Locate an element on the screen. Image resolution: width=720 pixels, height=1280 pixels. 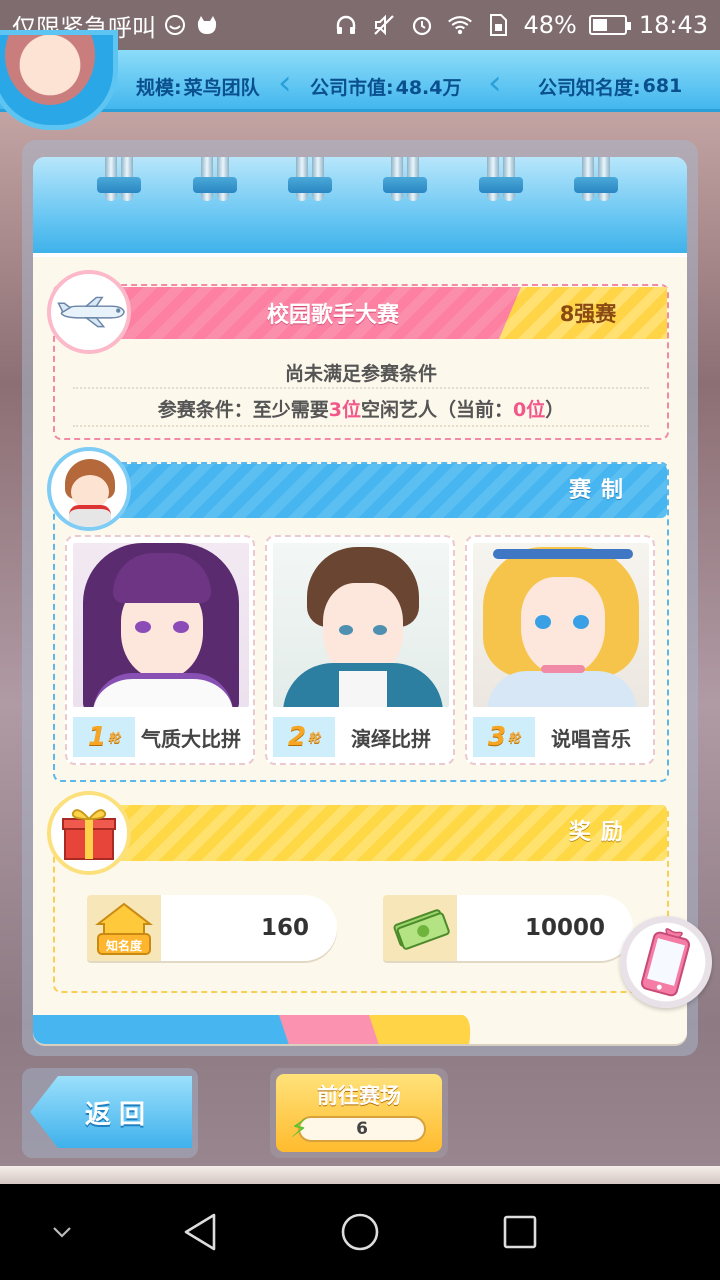
airplane-icon is located at coordinates (89, 312).